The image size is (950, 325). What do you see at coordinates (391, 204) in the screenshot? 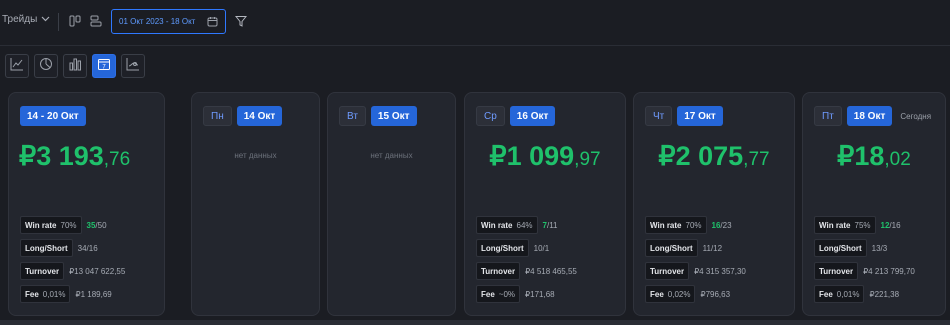
I see `day-card-tue: Вт 15 Окт нет данных` at bounding box center [391, 204].